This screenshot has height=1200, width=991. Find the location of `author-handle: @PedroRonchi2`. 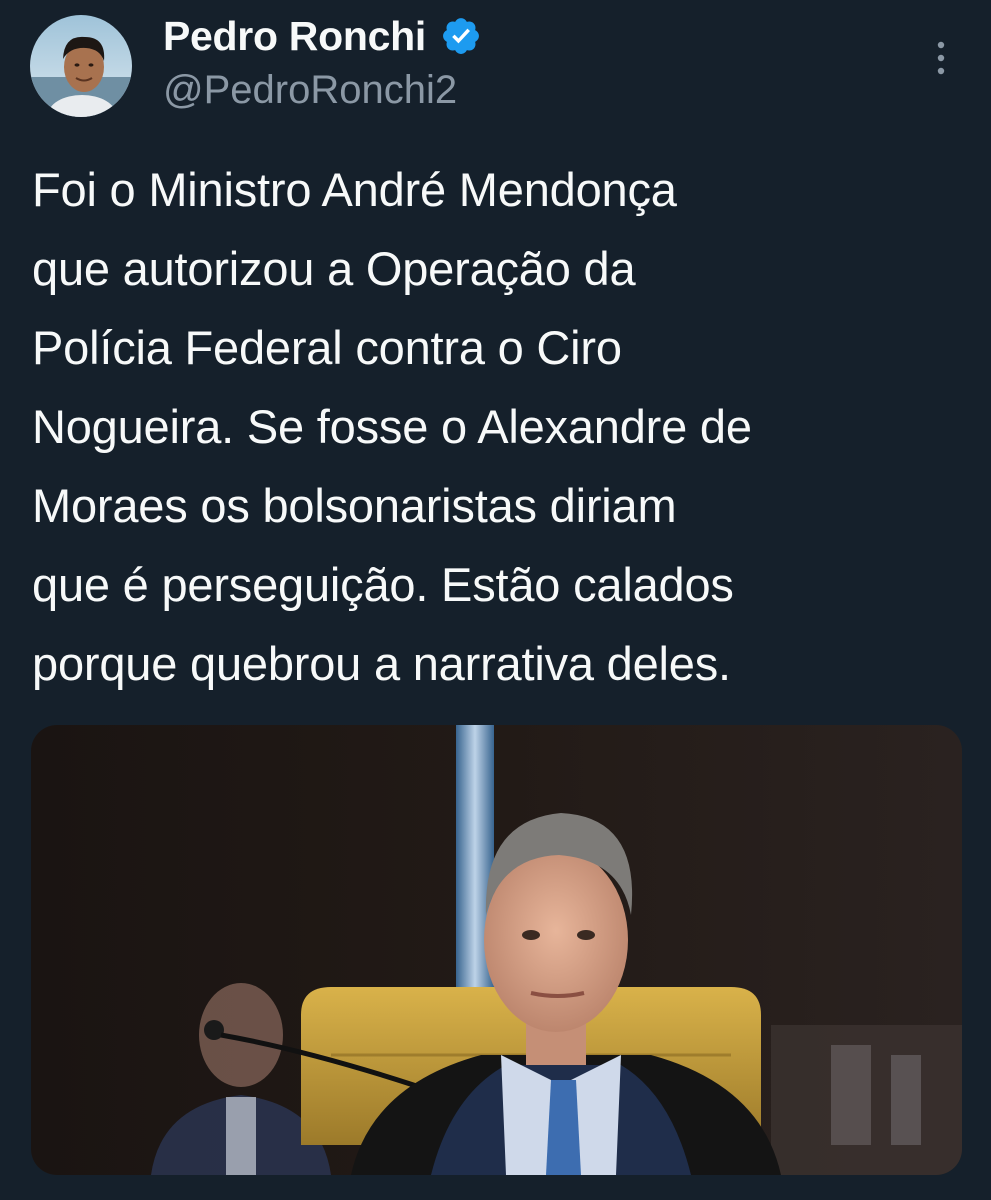

author-handle: @PedroRonchi2 is located at coordinates (310, 90).